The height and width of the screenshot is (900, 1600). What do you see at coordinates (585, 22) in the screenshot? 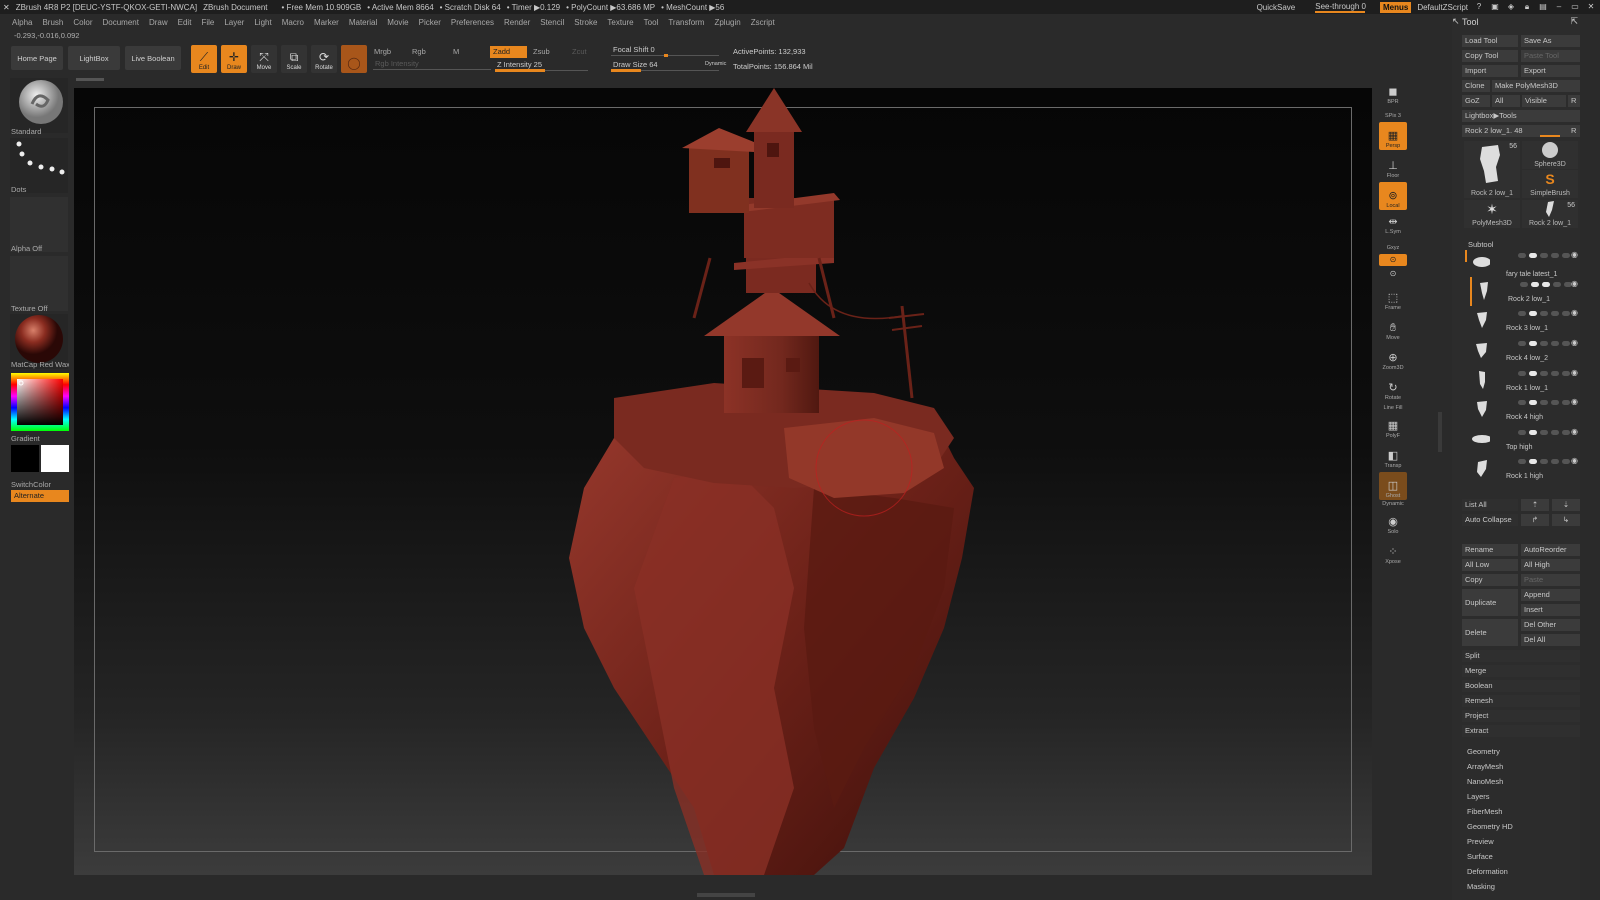
I see `menu-stroke: Stroke` at bounding box center [585, 22].